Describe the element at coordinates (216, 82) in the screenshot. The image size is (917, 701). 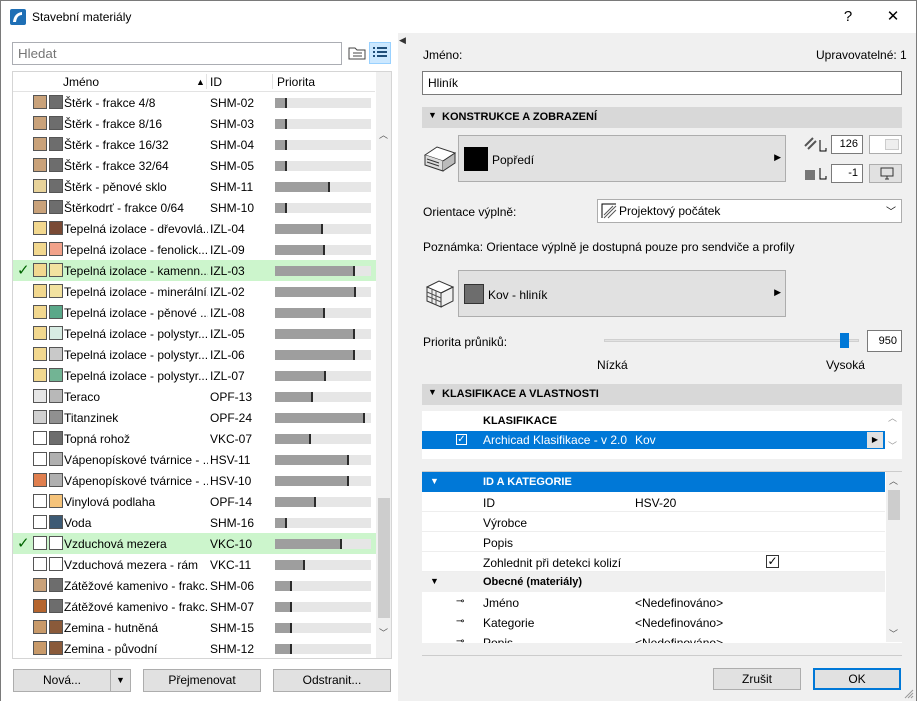
I see `column-id: ID` at that location.